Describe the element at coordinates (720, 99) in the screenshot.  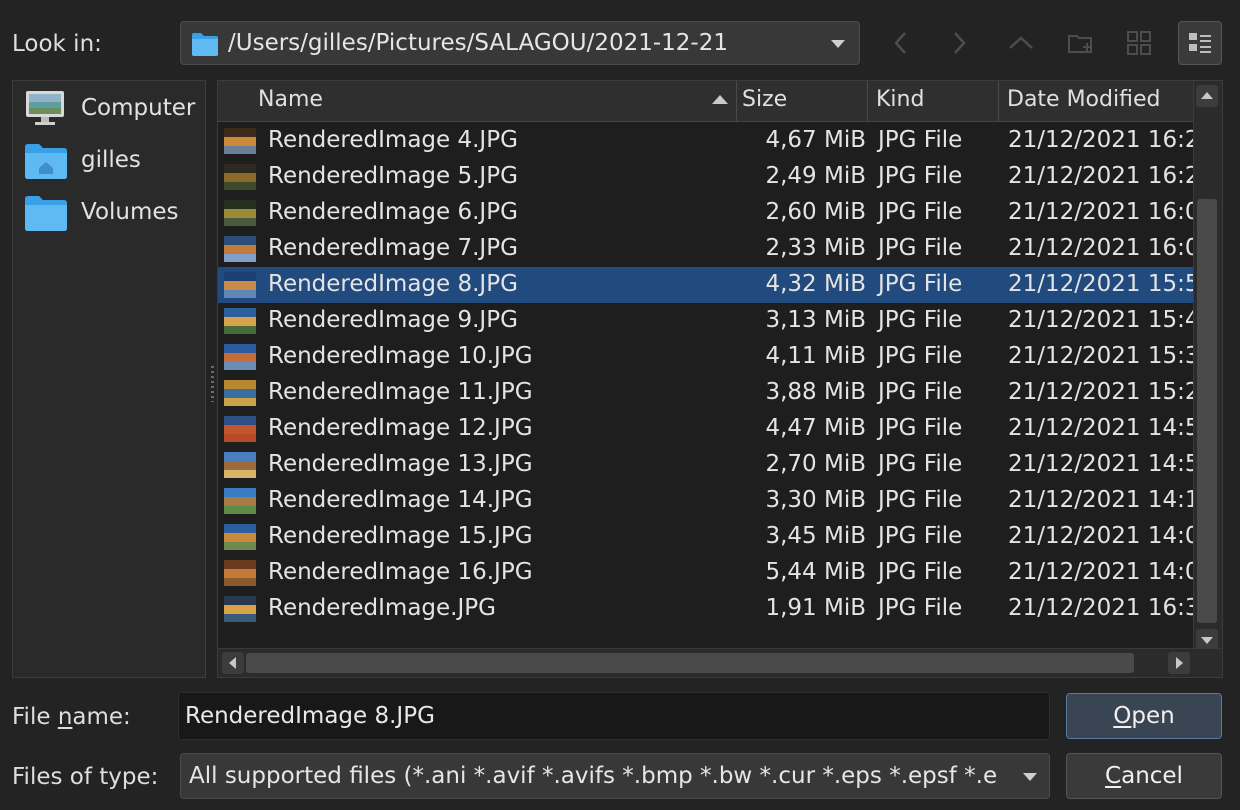
I see `sort-ascending-icon` at that location.